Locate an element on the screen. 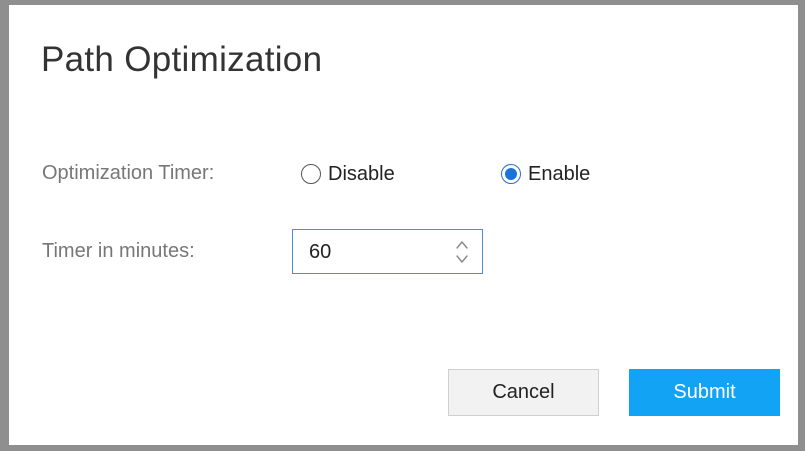 The image size is (805, 451). submit-button: Submit is located at coordinates (704, 392).